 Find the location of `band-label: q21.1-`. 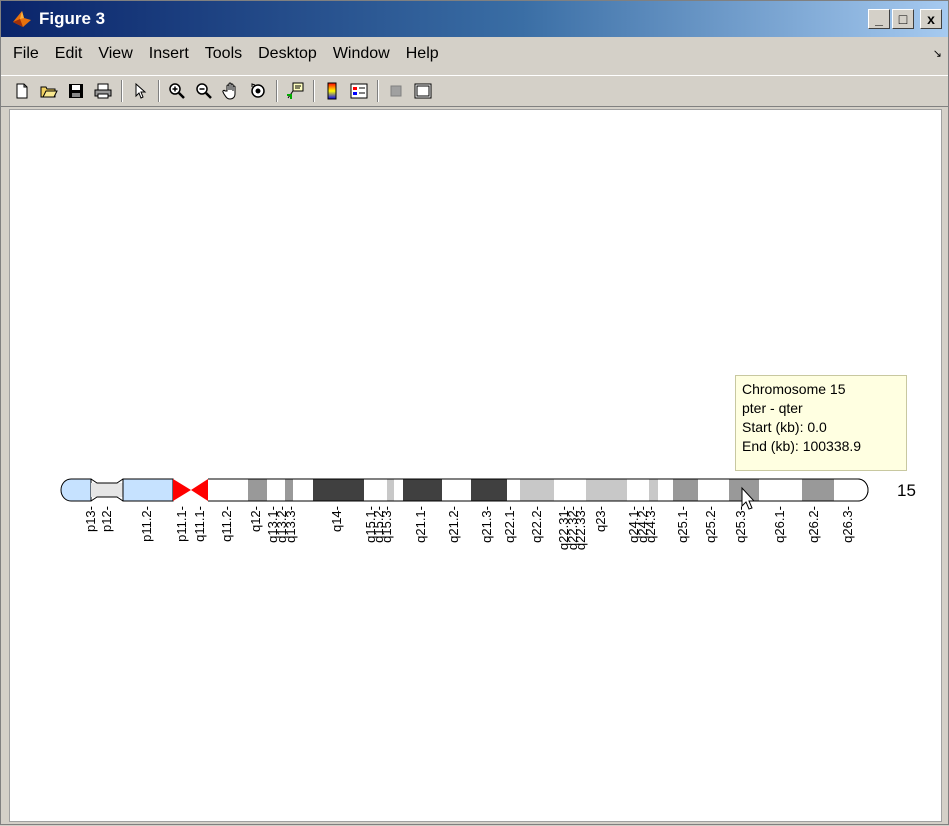

band-label: q21.1- is located at coordinates (420, 524).